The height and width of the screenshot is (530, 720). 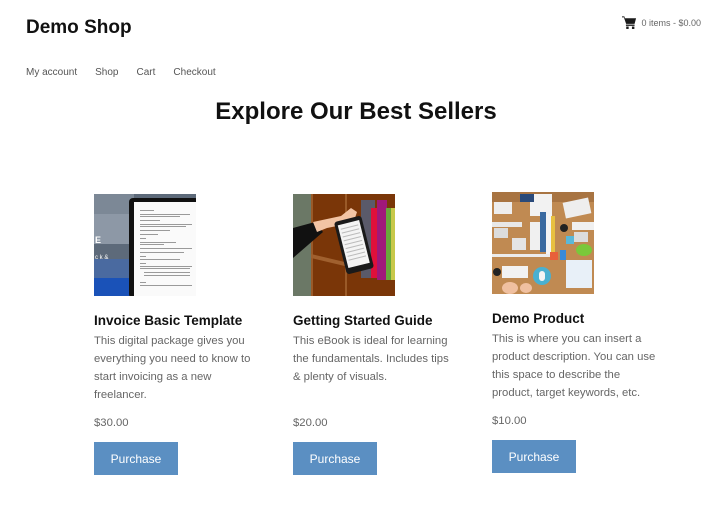 I want to click on svg-text: c k &, so click(x=101, y=258).